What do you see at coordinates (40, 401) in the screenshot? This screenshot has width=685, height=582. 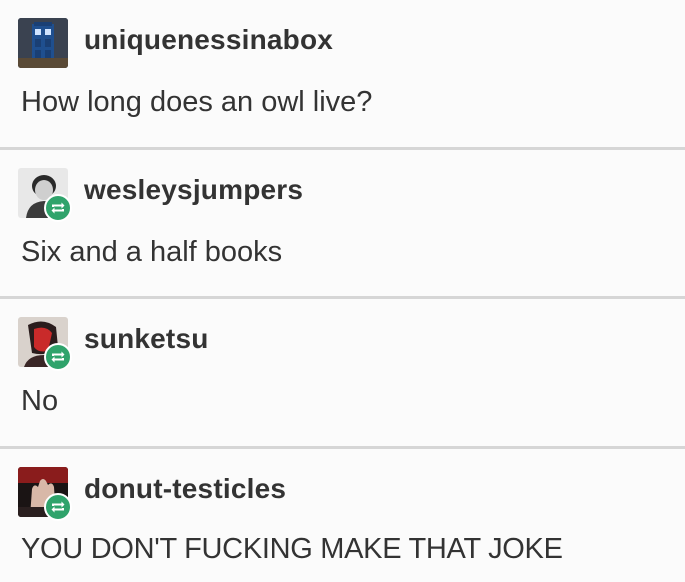 I see `post-text: No` at bounding box center [40, 401].